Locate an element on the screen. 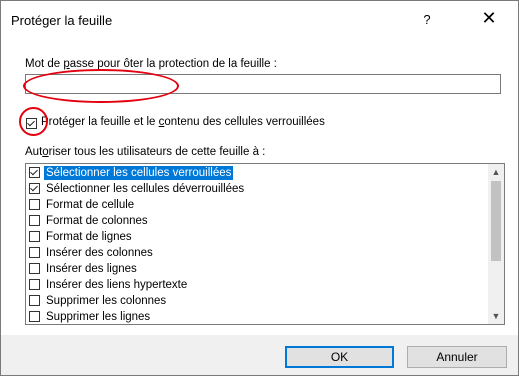 The image size is (519, 376). title-bar: Protéger la feuille ? ✕ is located at coordinates (259, 19).